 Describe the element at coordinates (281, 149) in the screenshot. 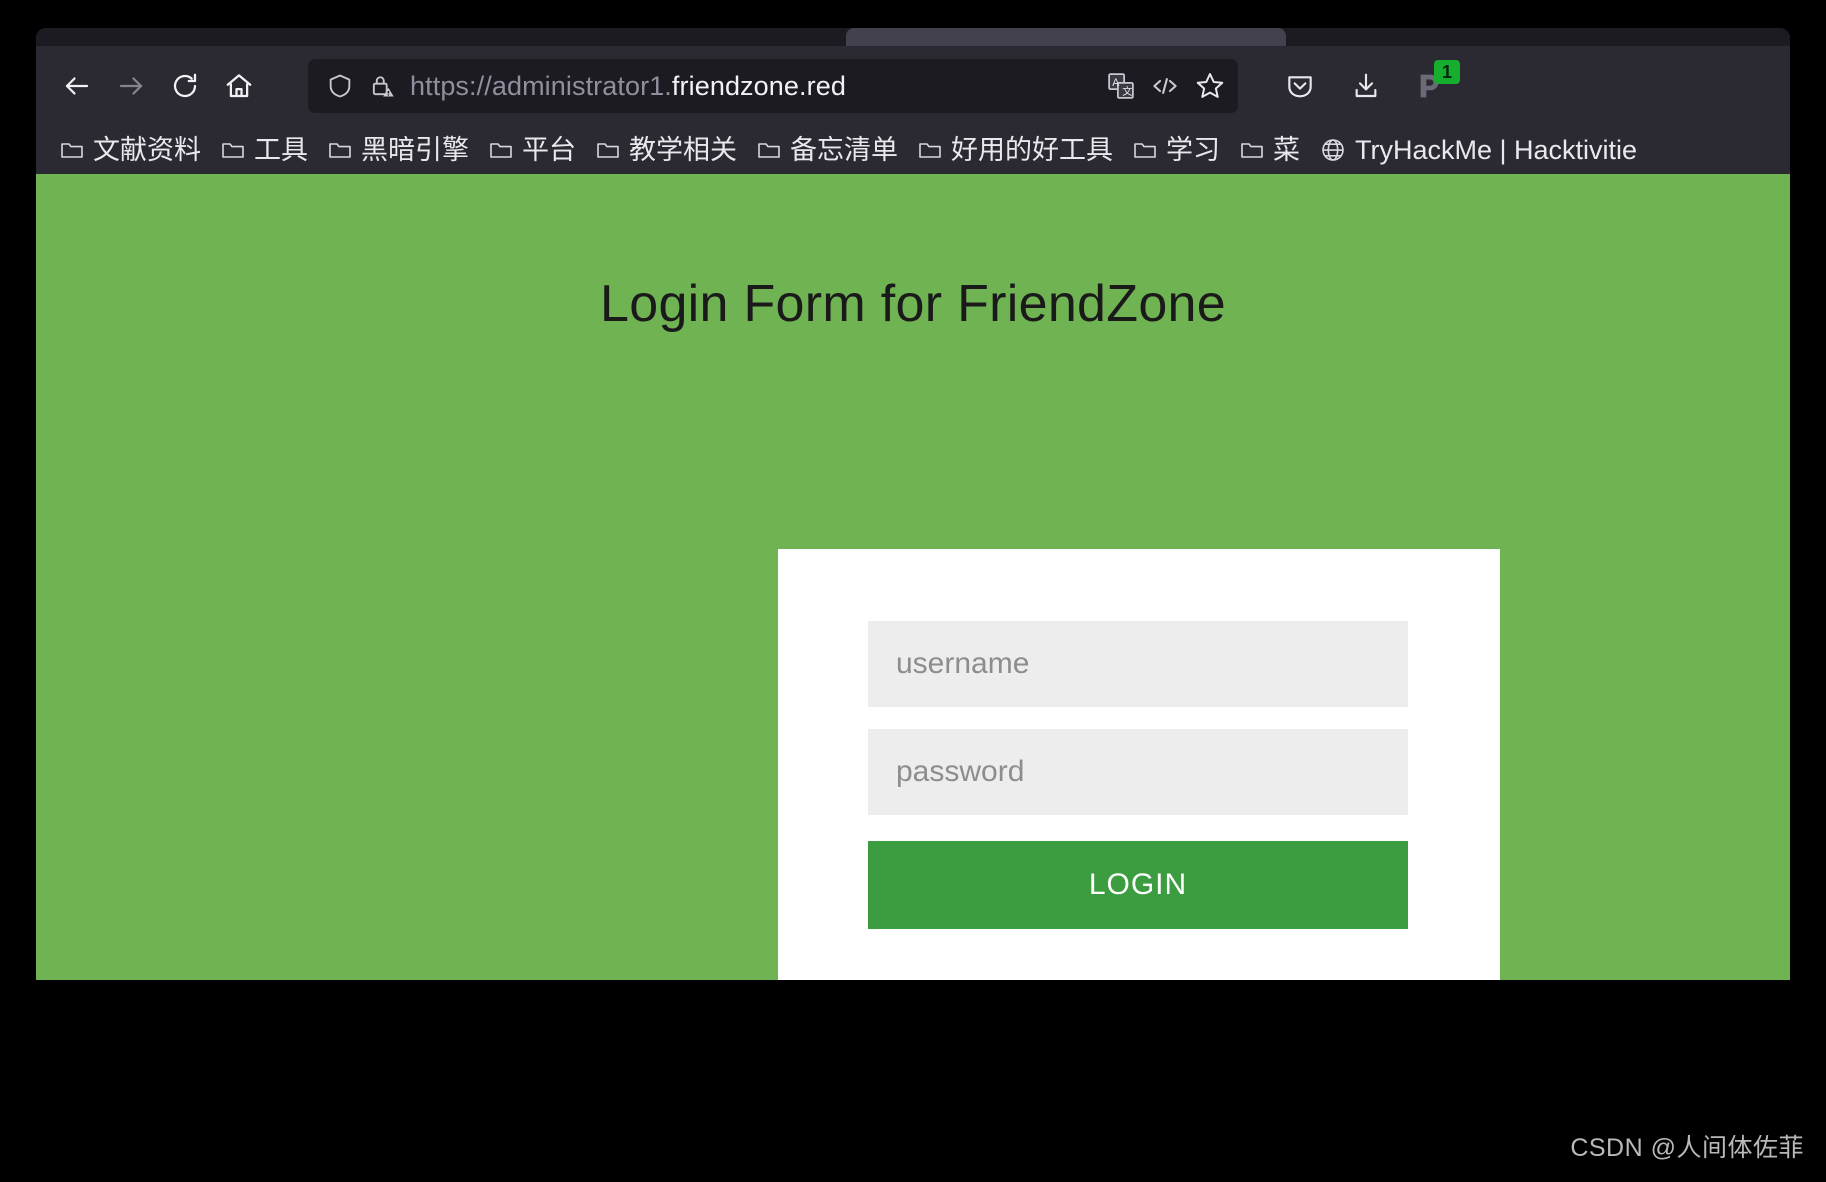

I see `bookmark-label: 工具` at that location.